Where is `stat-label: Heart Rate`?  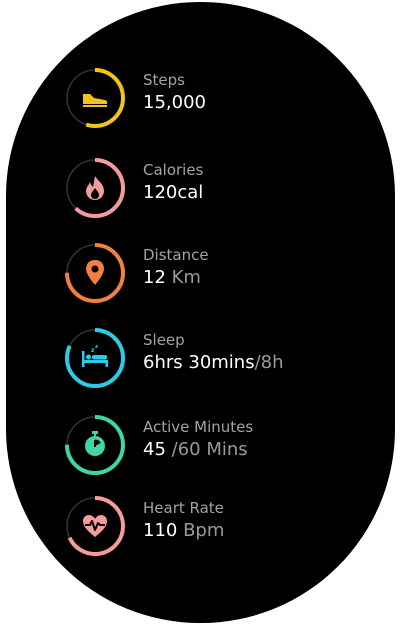
stat-label: Heart Rate is located at coordinates (183, 508).